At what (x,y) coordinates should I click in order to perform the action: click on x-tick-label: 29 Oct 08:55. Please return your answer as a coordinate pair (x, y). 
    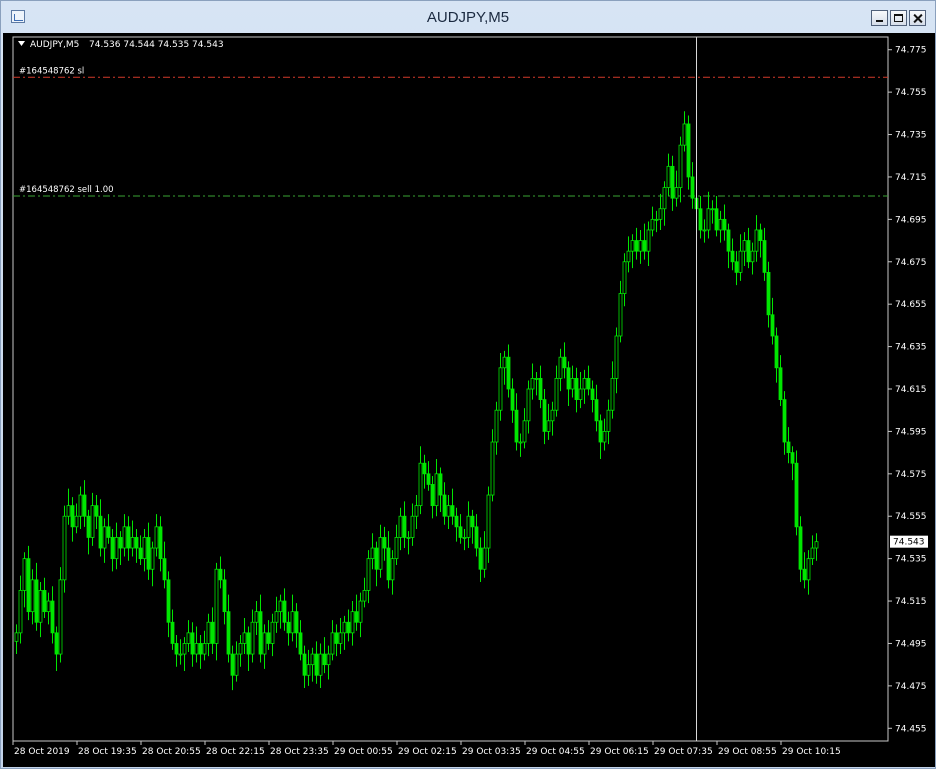
    Looking at the image, I should click on (747, 752).